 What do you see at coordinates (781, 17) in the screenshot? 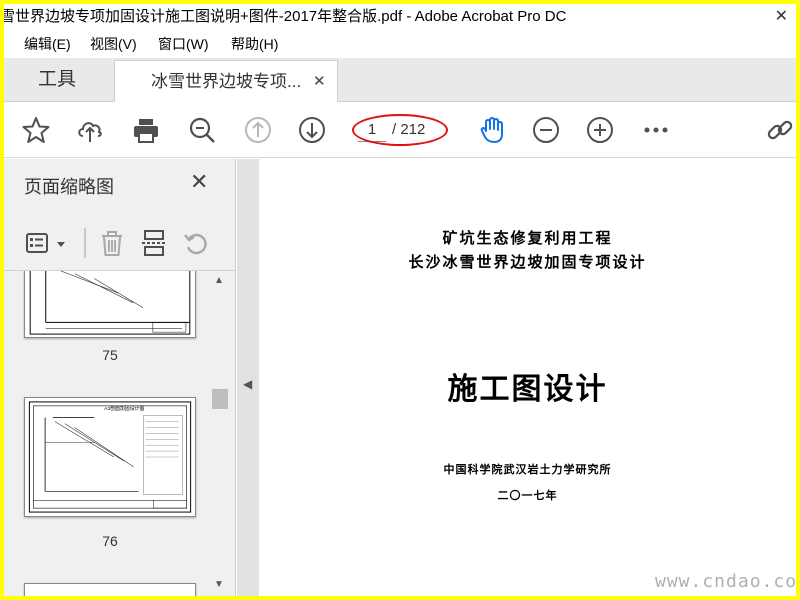
I see `window-close-button: ✕` at bounding box center [781, 17].